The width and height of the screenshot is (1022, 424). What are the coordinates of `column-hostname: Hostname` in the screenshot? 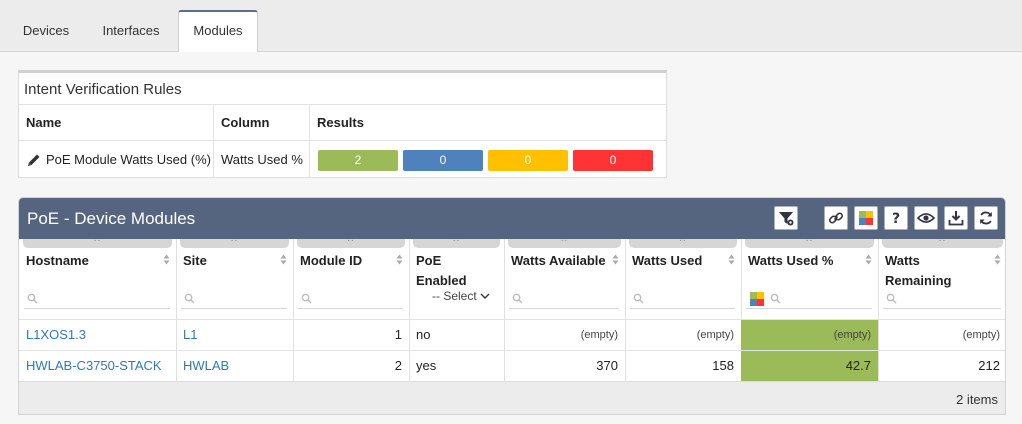 It's located at (97, 279).